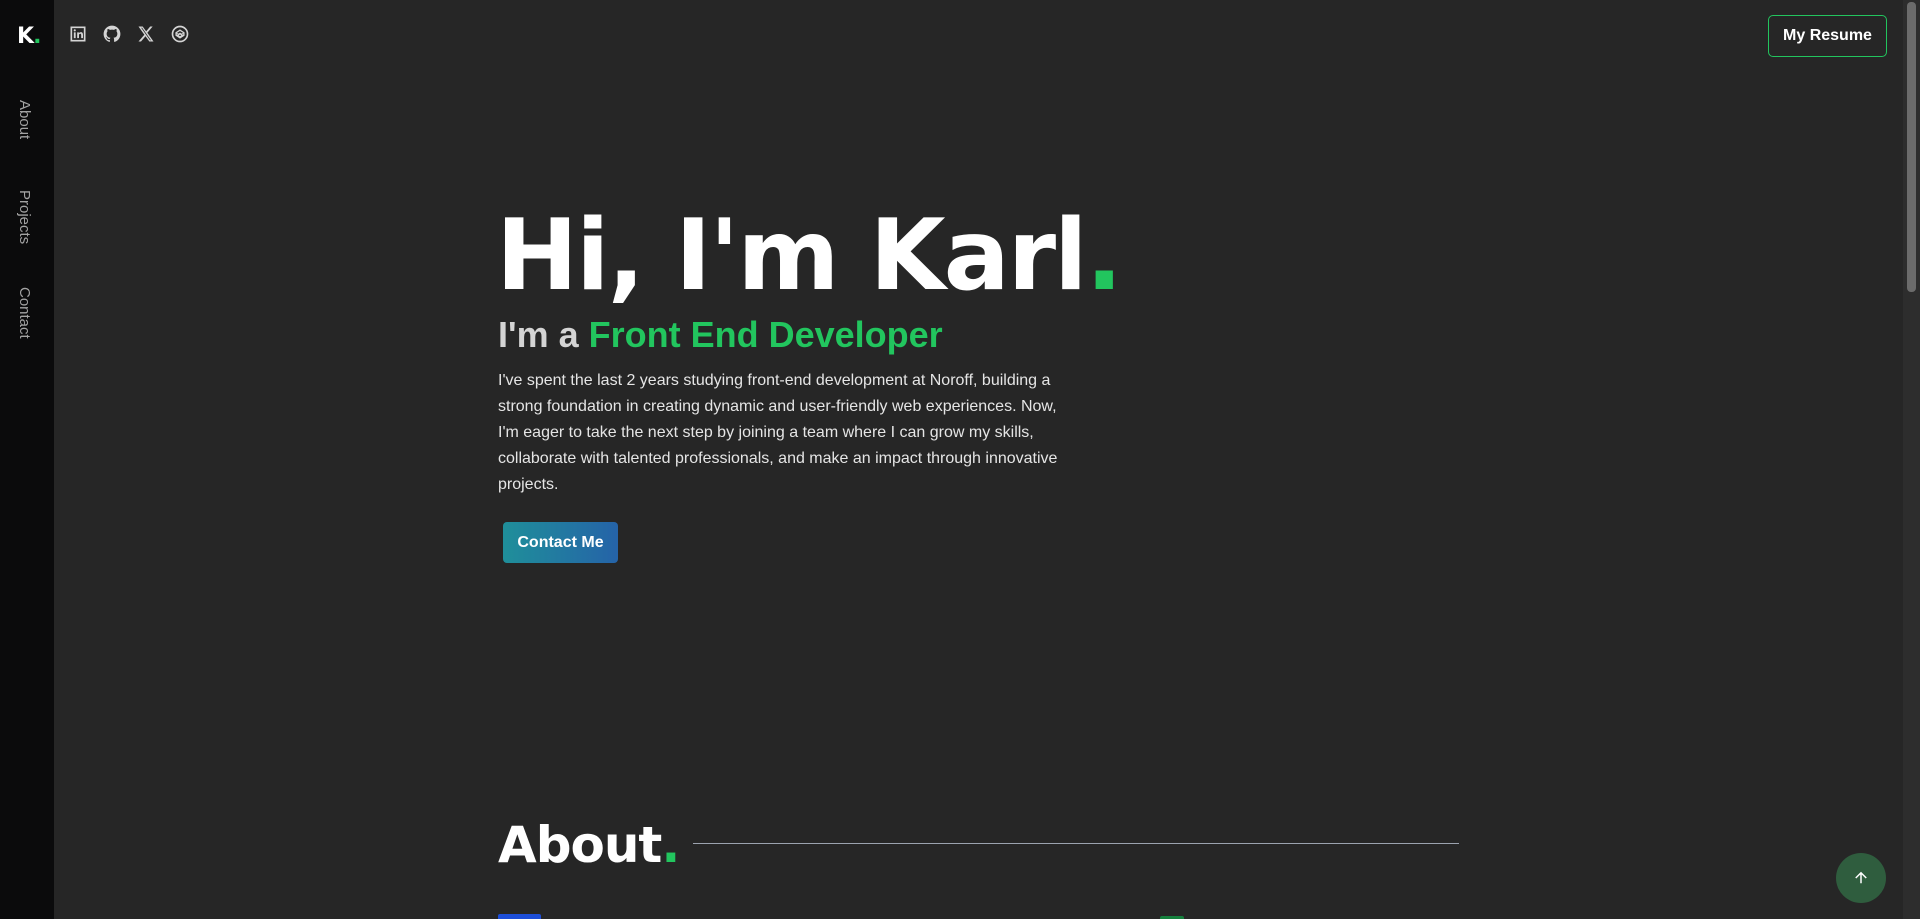 The width and height of the screenshot is (1920, 919). I want to click on github-icon, so click(112, 34).